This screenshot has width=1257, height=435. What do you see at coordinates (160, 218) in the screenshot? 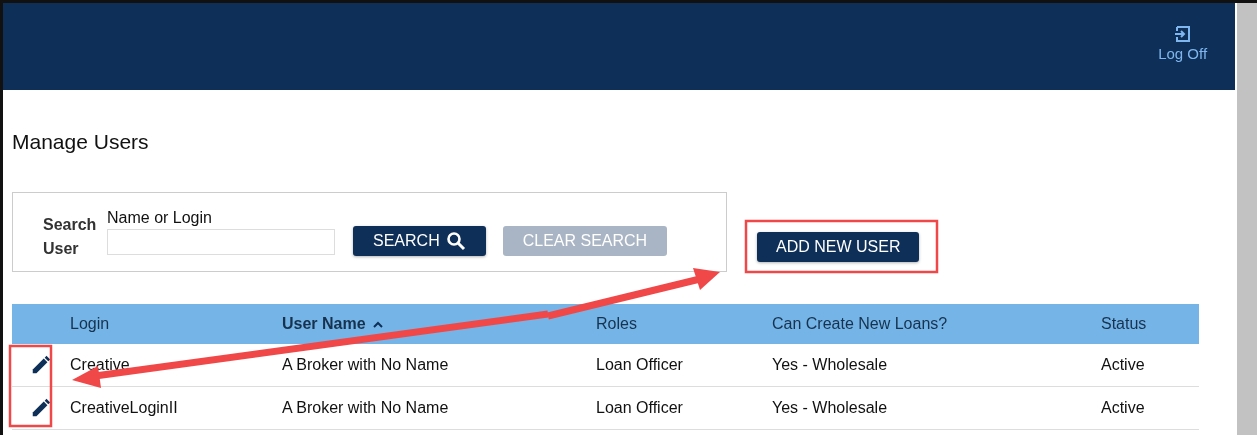
I see `field-label: Name or Login` at bounding box center [160, 218].